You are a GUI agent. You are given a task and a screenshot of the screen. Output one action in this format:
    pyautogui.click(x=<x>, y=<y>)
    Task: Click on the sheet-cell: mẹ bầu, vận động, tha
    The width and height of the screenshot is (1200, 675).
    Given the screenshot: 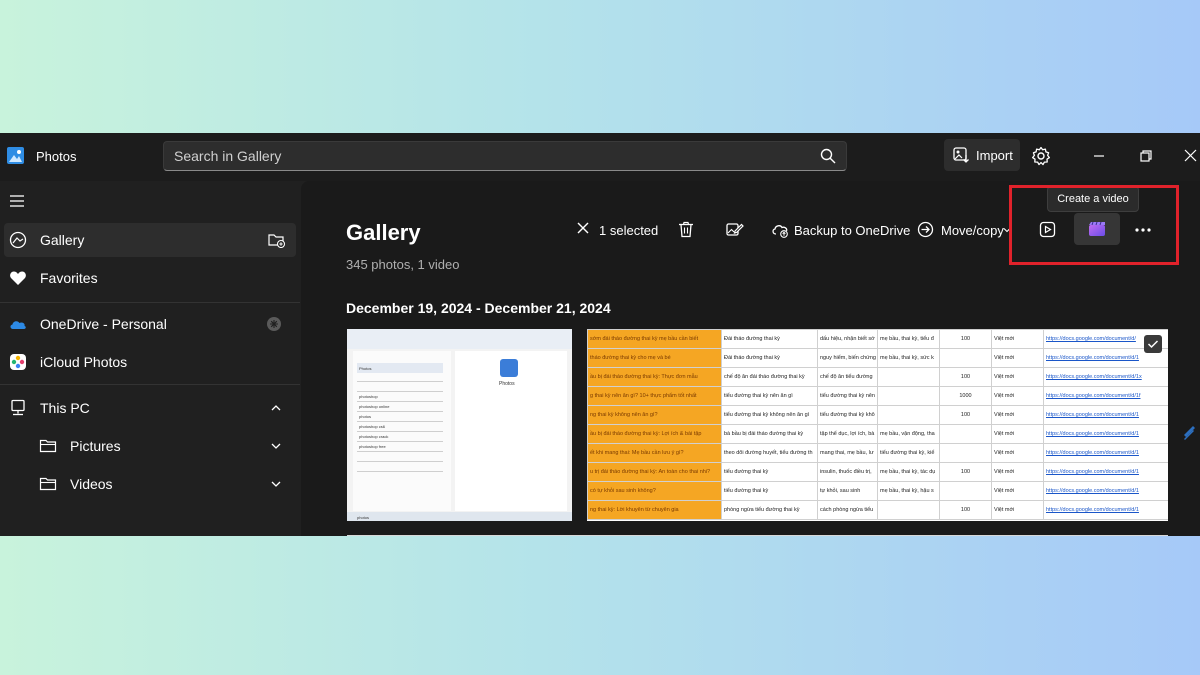 What is the action you would take?
    pyautogui.click(x=908, y=434)
    